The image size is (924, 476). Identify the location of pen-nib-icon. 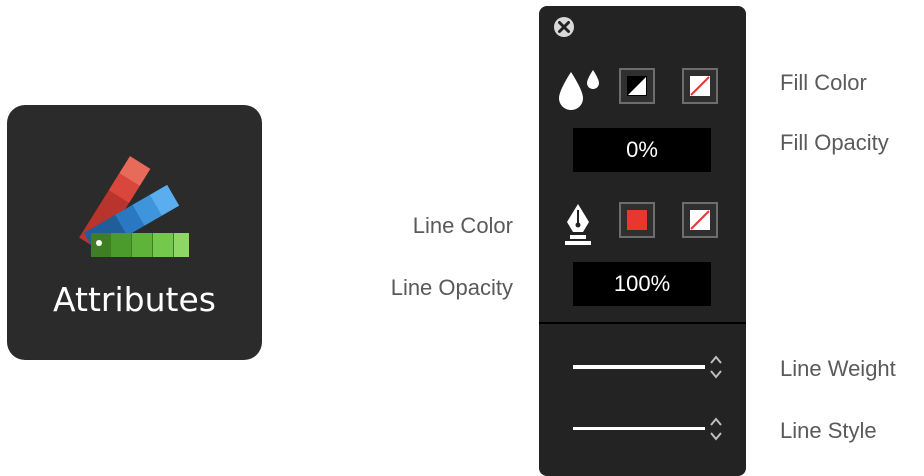
(578, 226).